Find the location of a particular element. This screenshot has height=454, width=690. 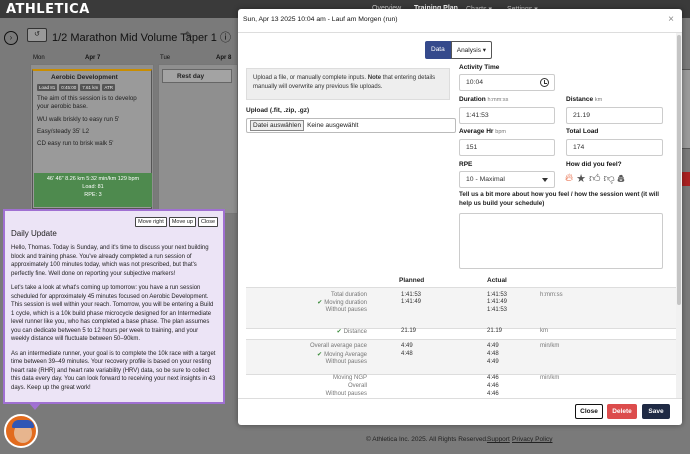

avg-hr-label: Average Hr bpm is located at coordinates (482, 131).